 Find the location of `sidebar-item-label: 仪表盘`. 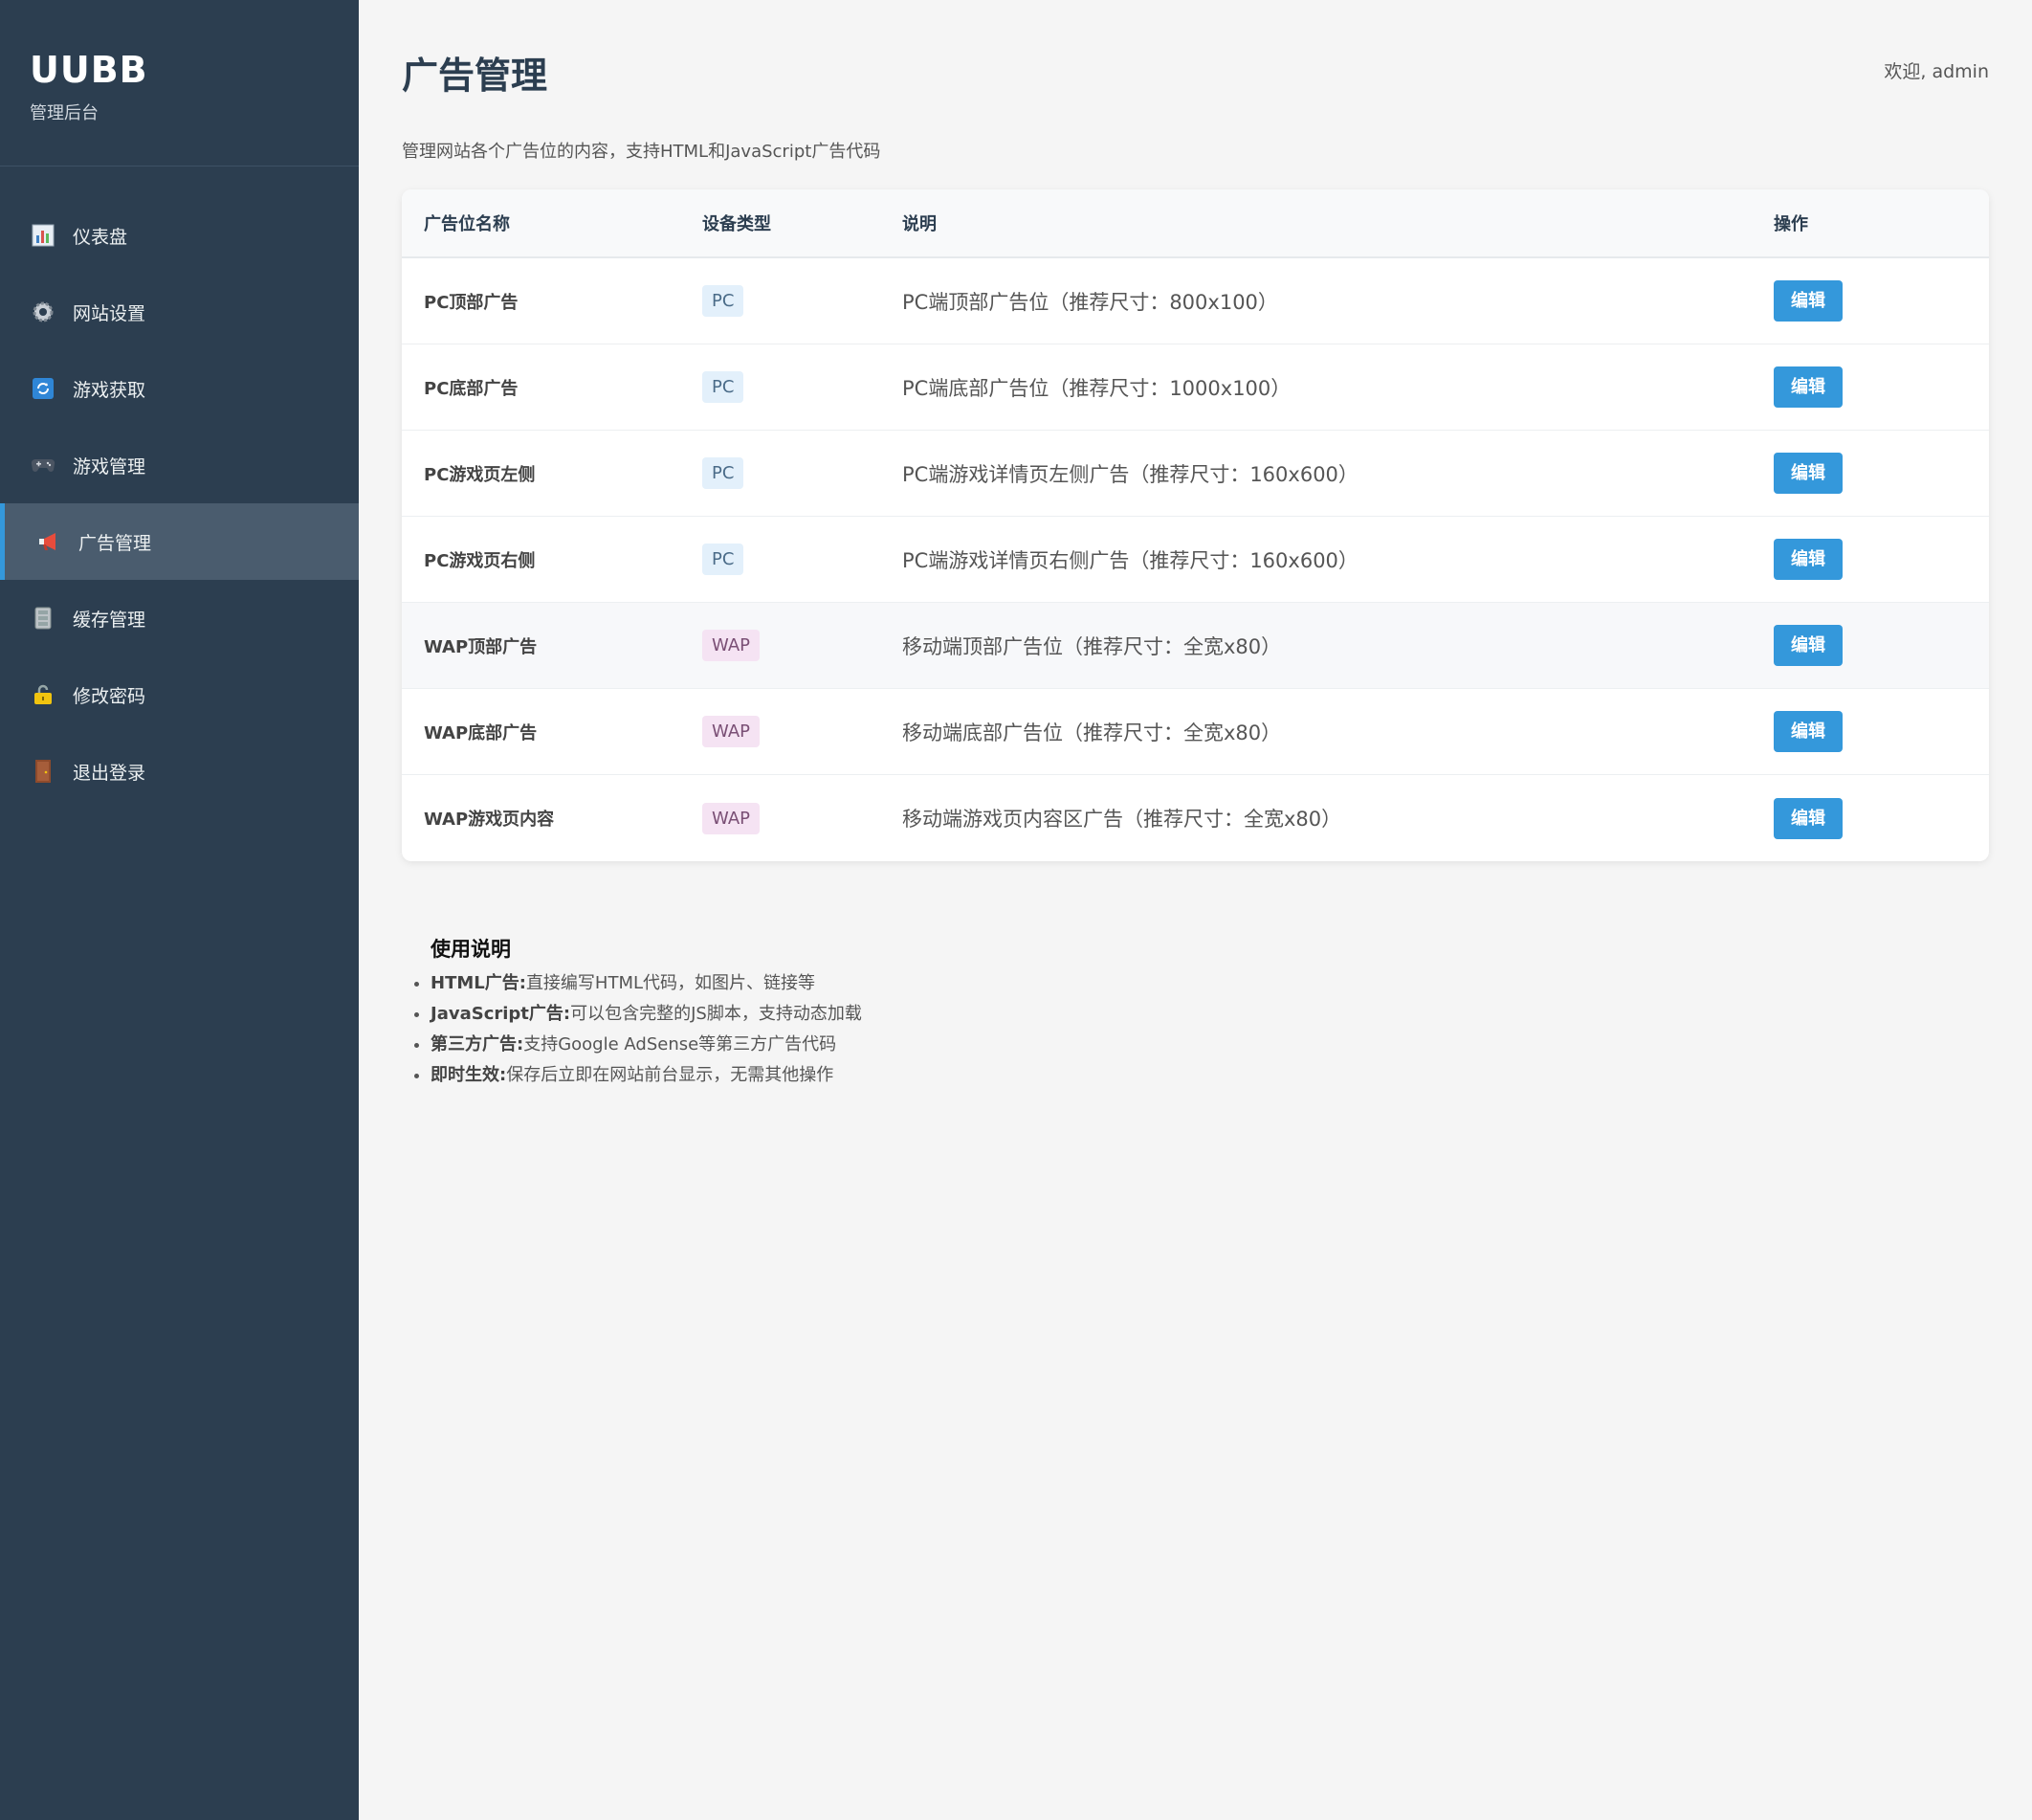

sidebar-item-label: 仪表盘 is located at coordinates (100, 237).